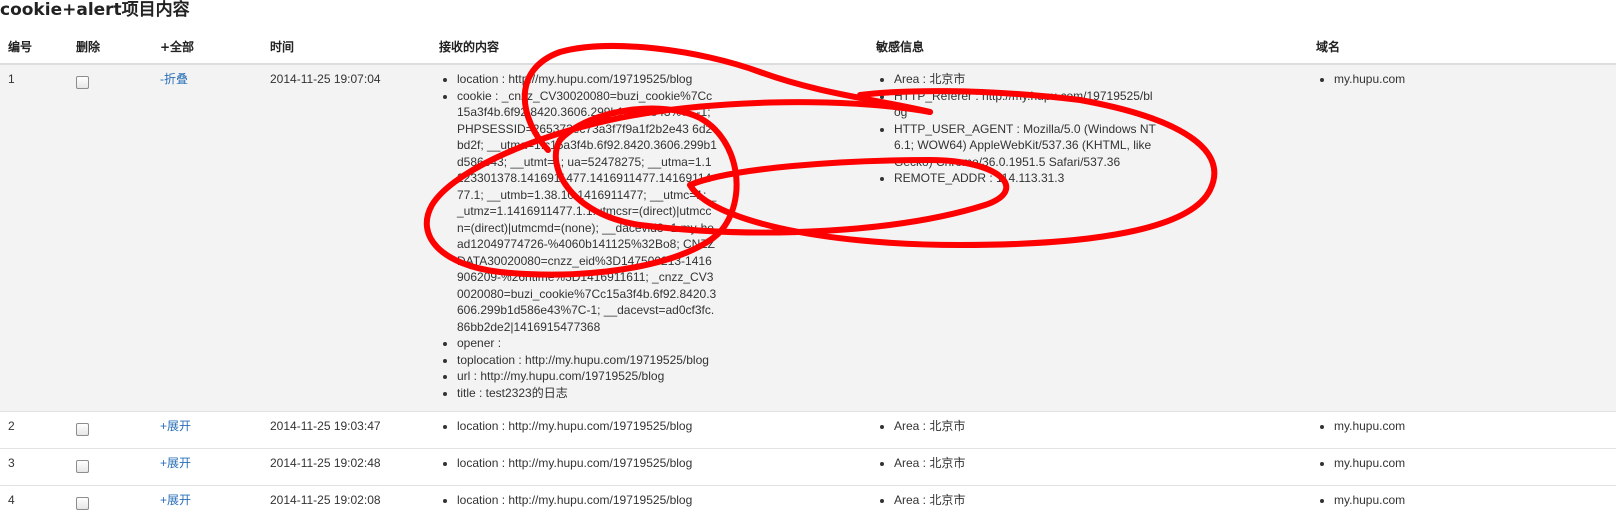 This screenshot has width=1616, height=532. I want to click on row-id: 2, so click(34, 430).